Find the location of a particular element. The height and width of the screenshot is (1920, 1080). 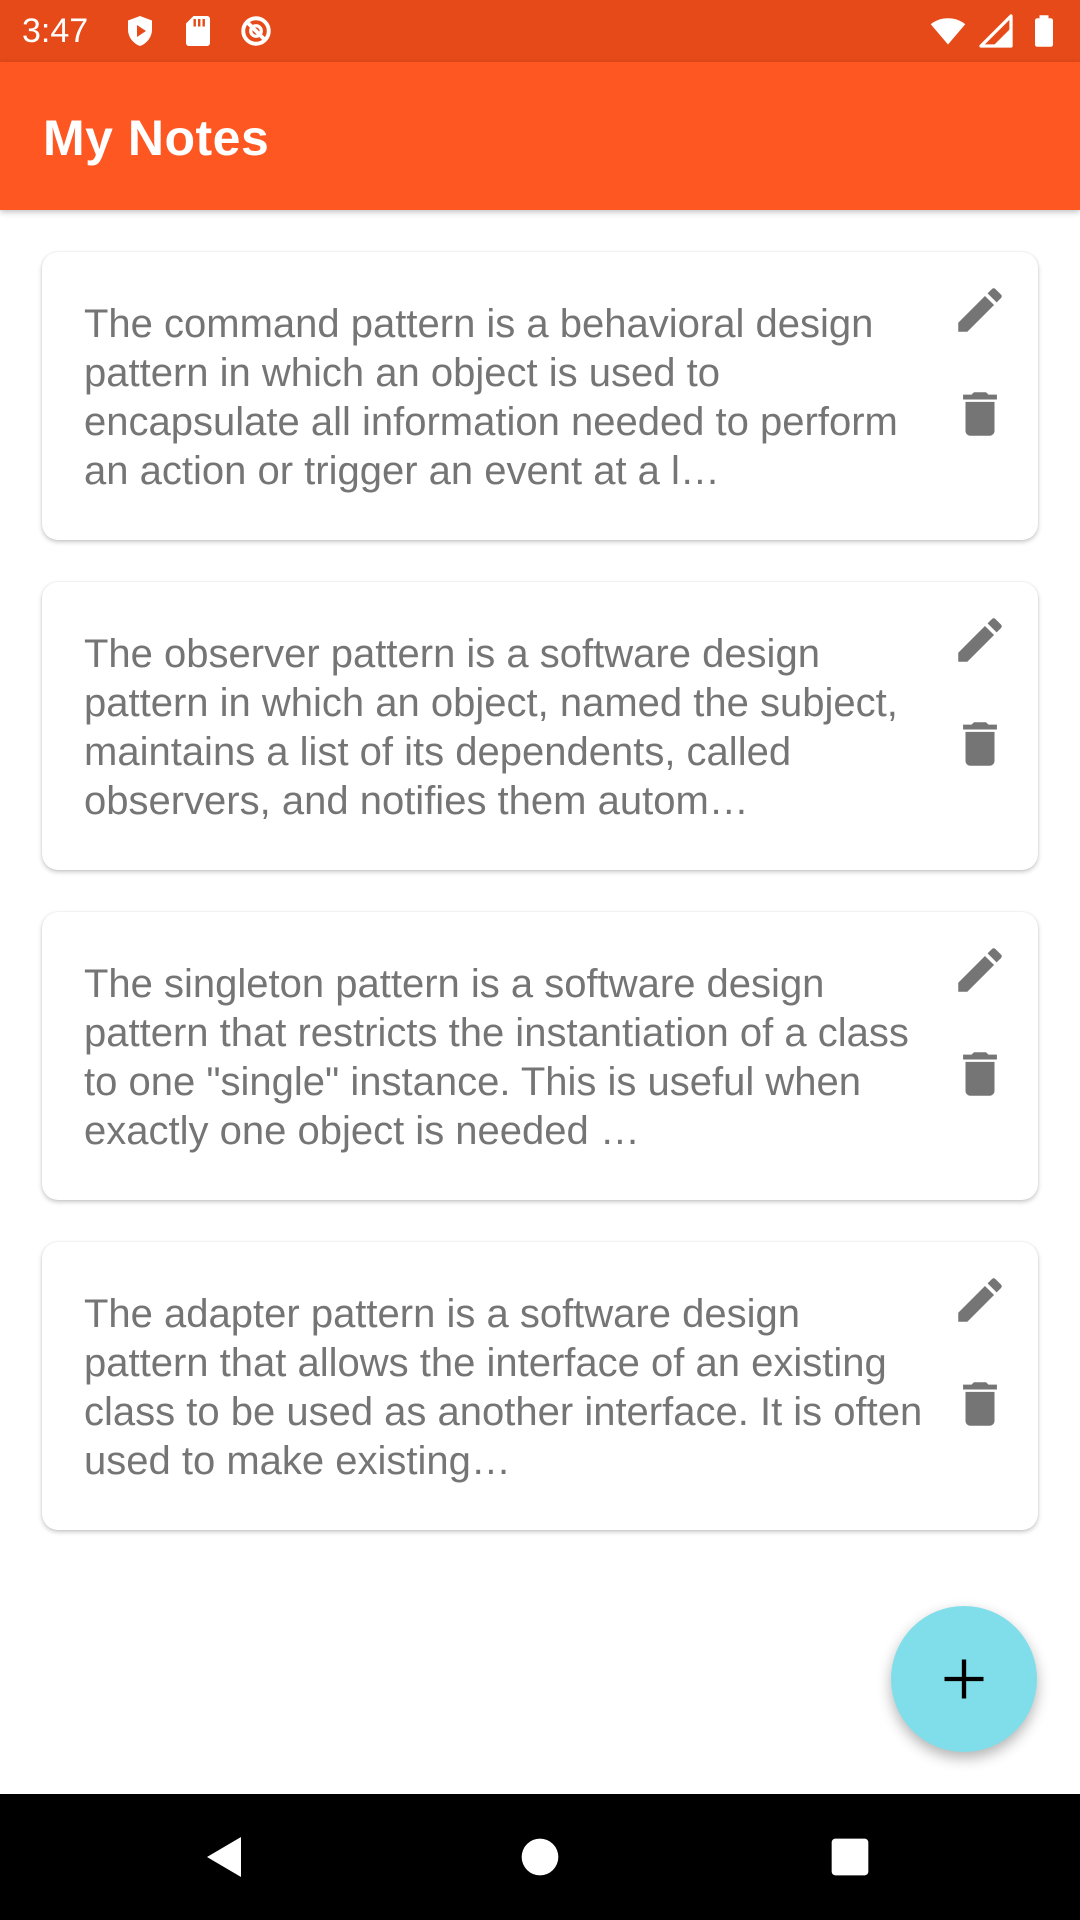

page-title: My Notes is located at coordinates (156, 138).